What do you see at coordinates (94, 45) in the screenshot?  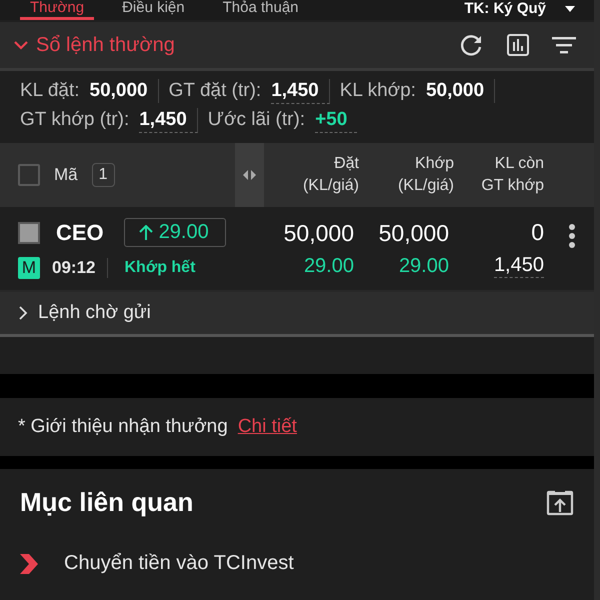 I see `order-book-toggle: Sổ lệnh thường` at bounding box center [94, 45].